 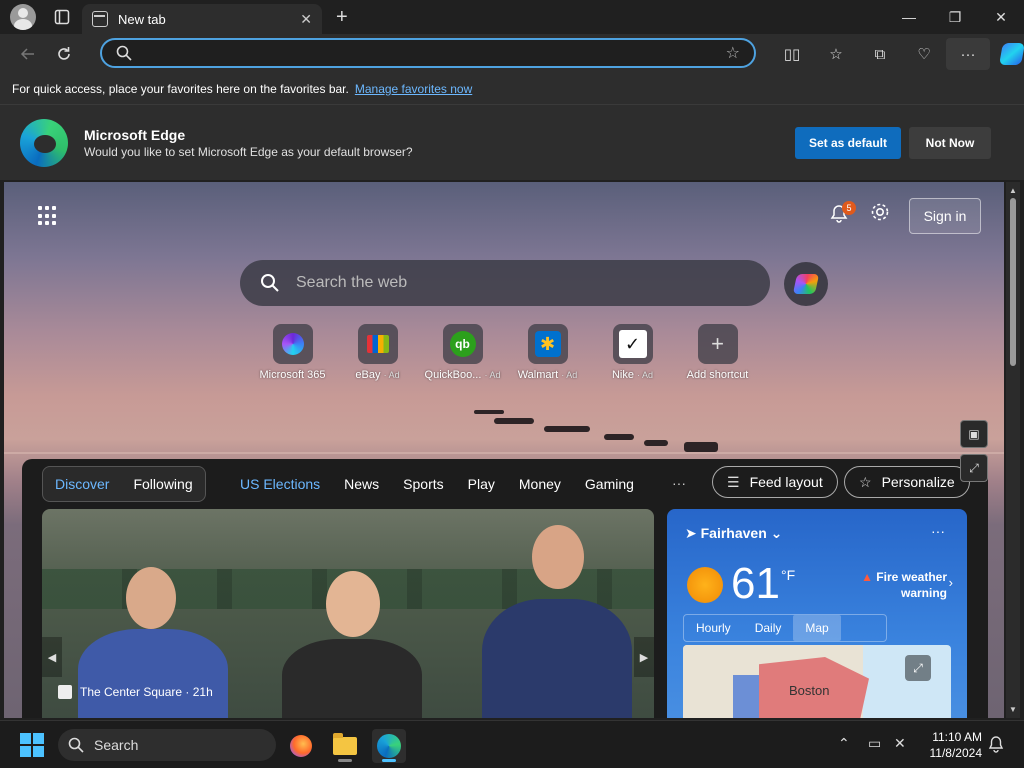 What do you see at coordinates (950, 745) in the screenshot?
I see `taskbar-clock: 11:10 AM 11/8/2024` at bounding box center [950, 745].